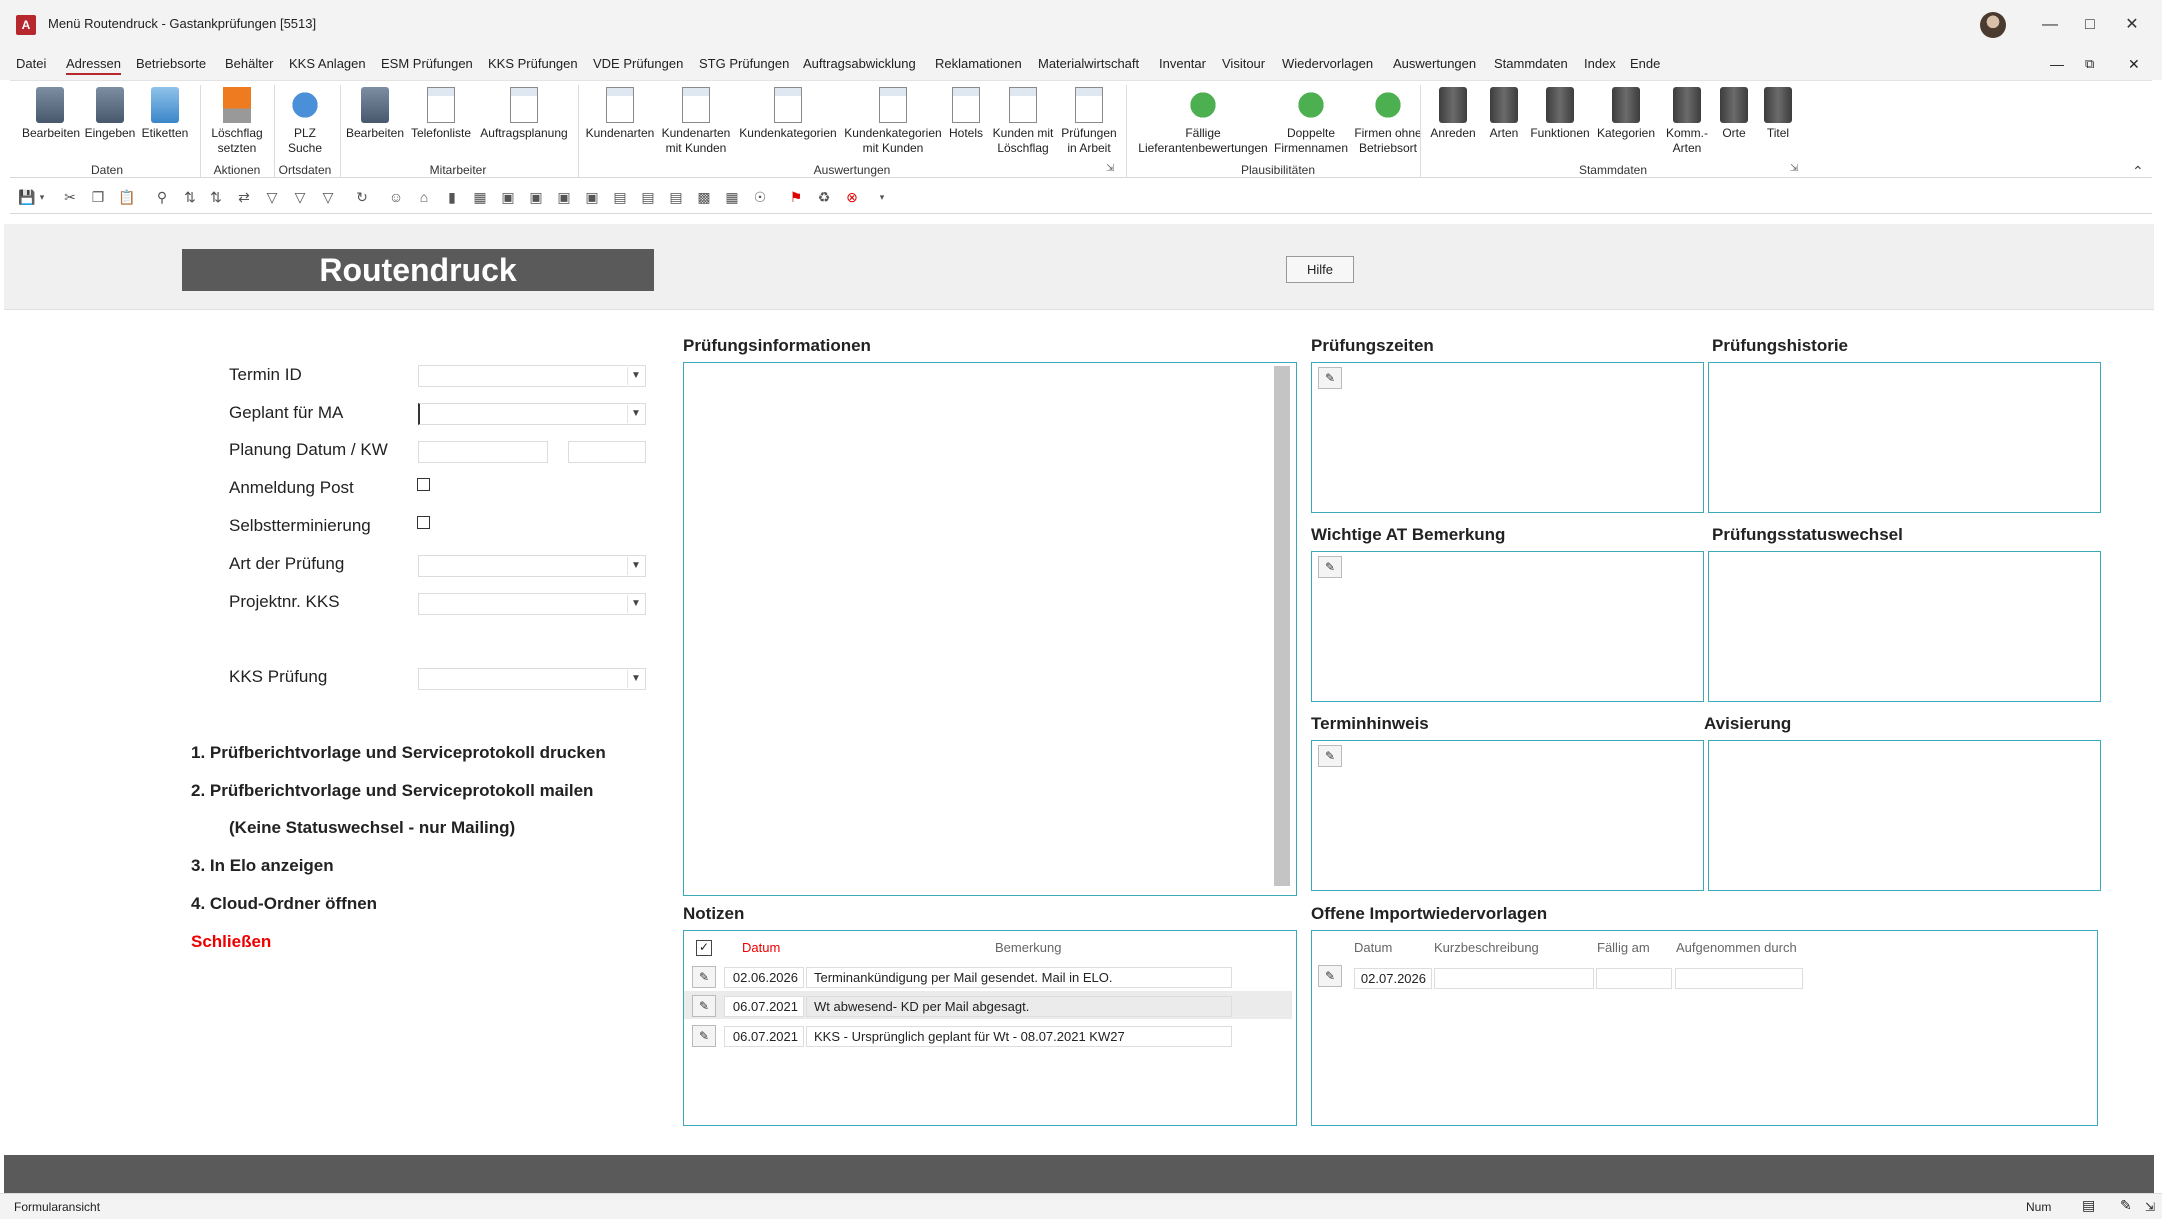  Describe the element at coordinates (262, 866) in the screenshot. I see `action-elo-link: 3. In Elo anzeigen` at that location.